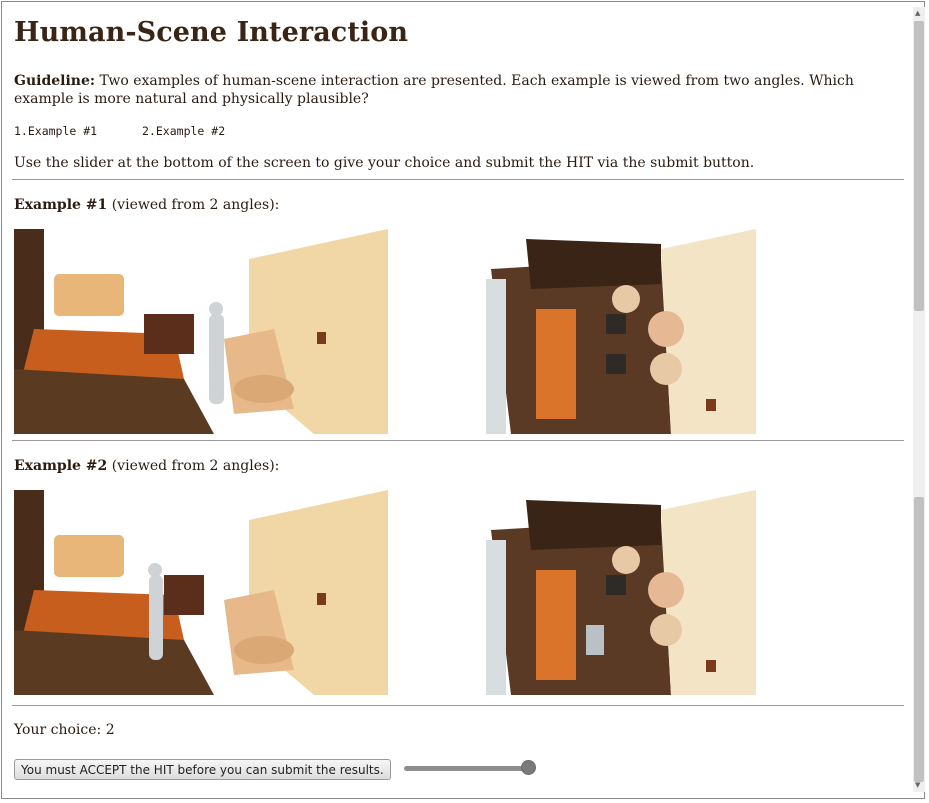 The width and height of the screenshot is (929, 803). Describe the element at coordinates (195, 205) in the screenshot. I see `example-1-subtitle: (viewed from 2 angles):` at that location.